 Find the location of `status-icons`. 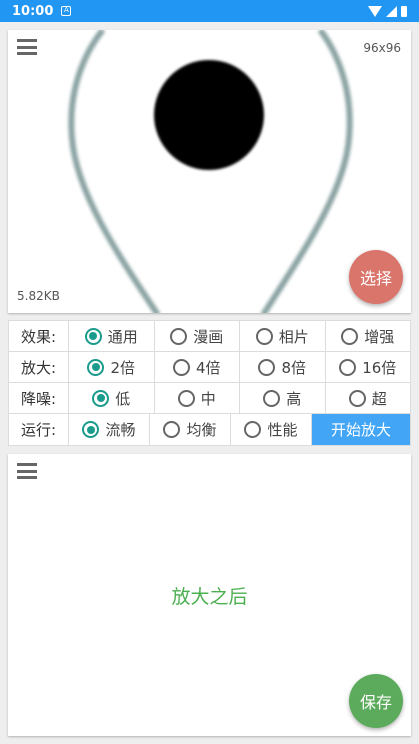

status-icons is located at coordinates (387, 11).